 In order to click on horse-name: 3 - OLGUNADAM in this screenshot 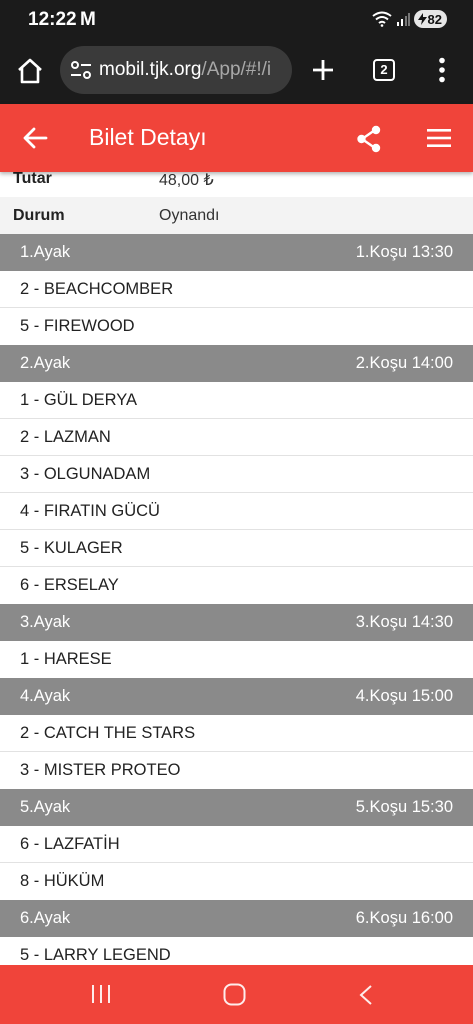, I will do `click(85, 474)`.